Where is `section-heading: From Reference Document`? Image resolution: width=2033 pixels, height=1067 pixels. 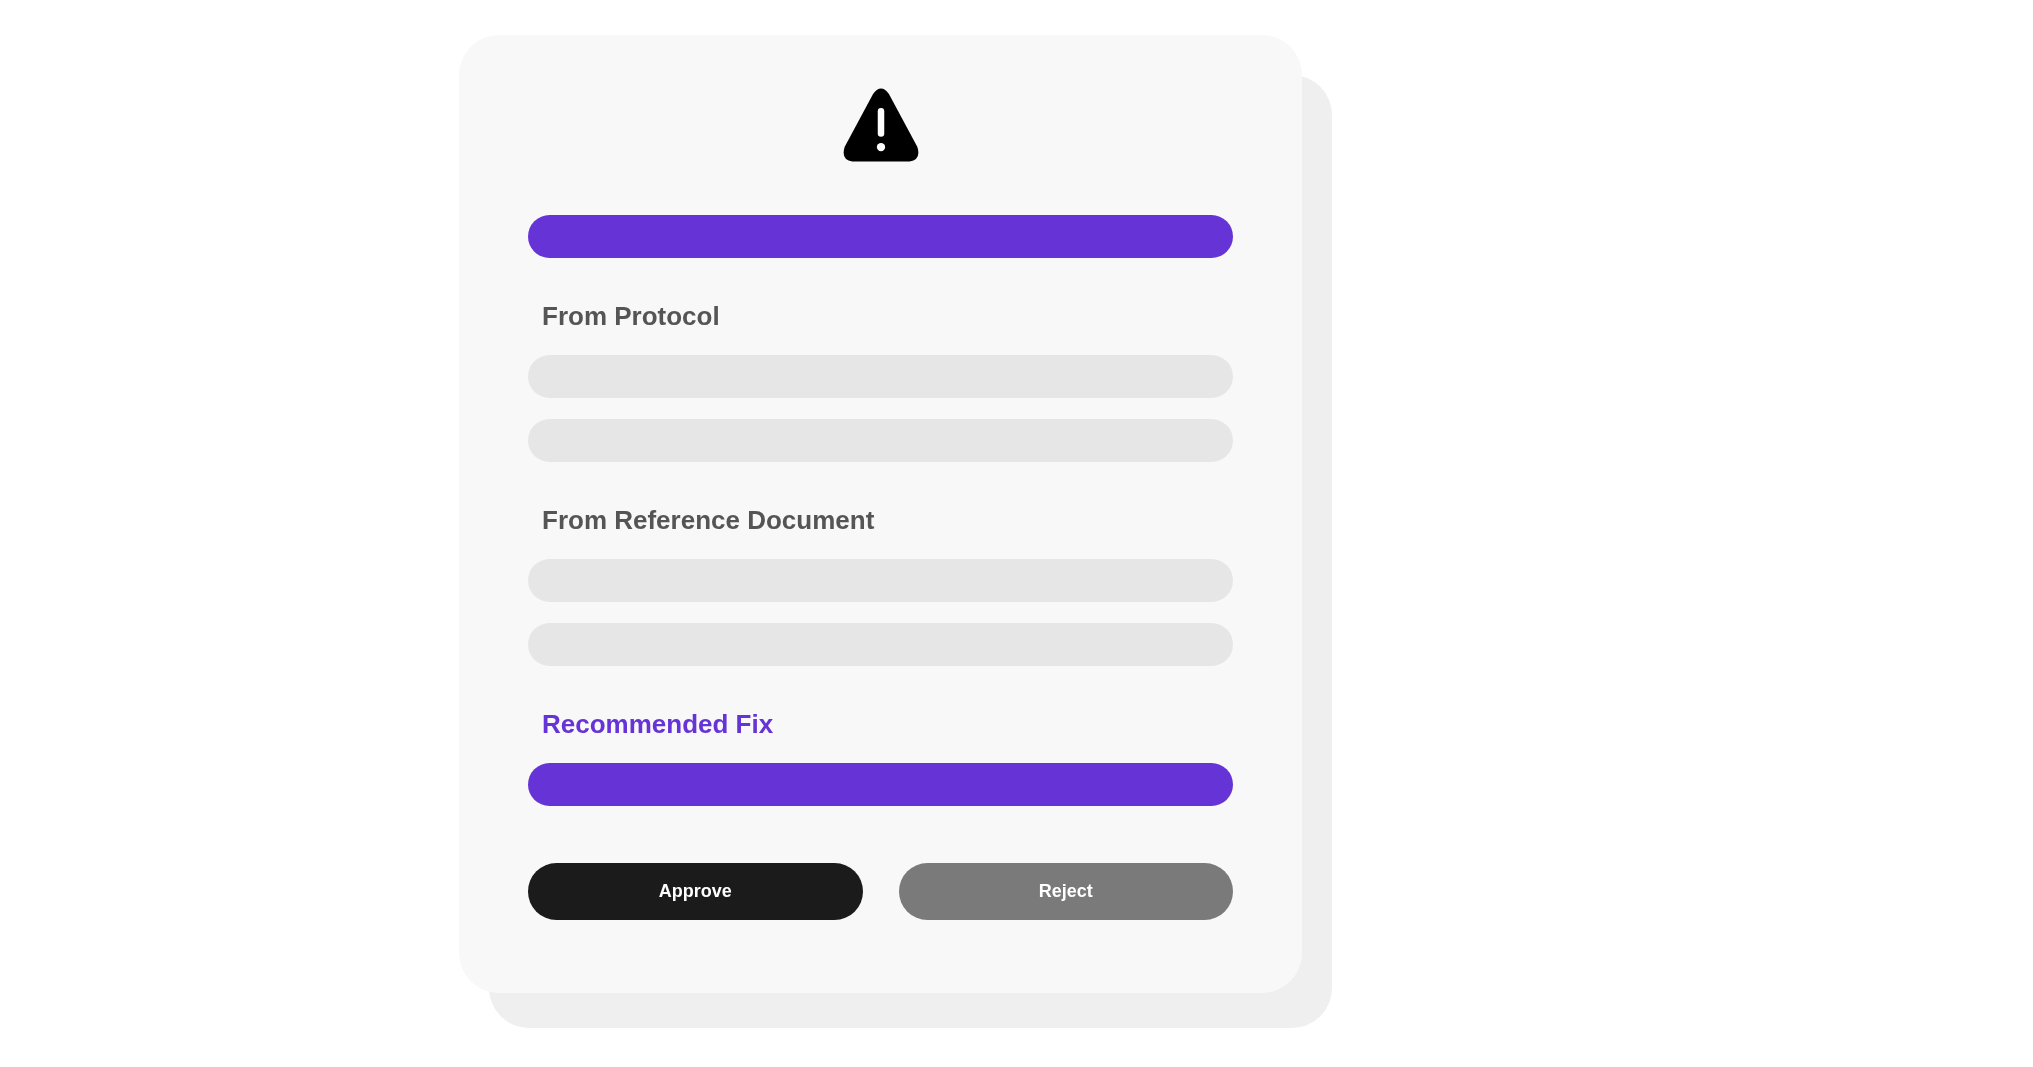 section-heading: From Reference Document is located at coordinates (708, 520).